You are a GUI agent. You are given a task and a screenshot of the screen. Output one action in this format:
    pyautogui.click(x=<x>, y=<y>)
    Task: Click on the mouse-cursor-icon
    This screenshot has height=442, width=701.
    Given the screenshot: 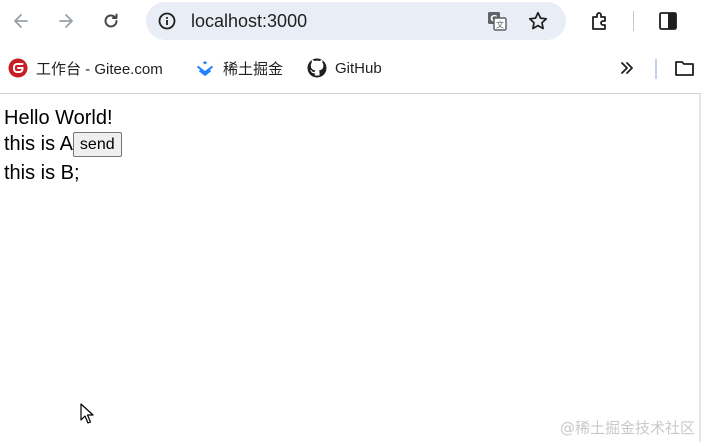 What is the action you would take?
    pyautogui.click(x=87, y=413)
    